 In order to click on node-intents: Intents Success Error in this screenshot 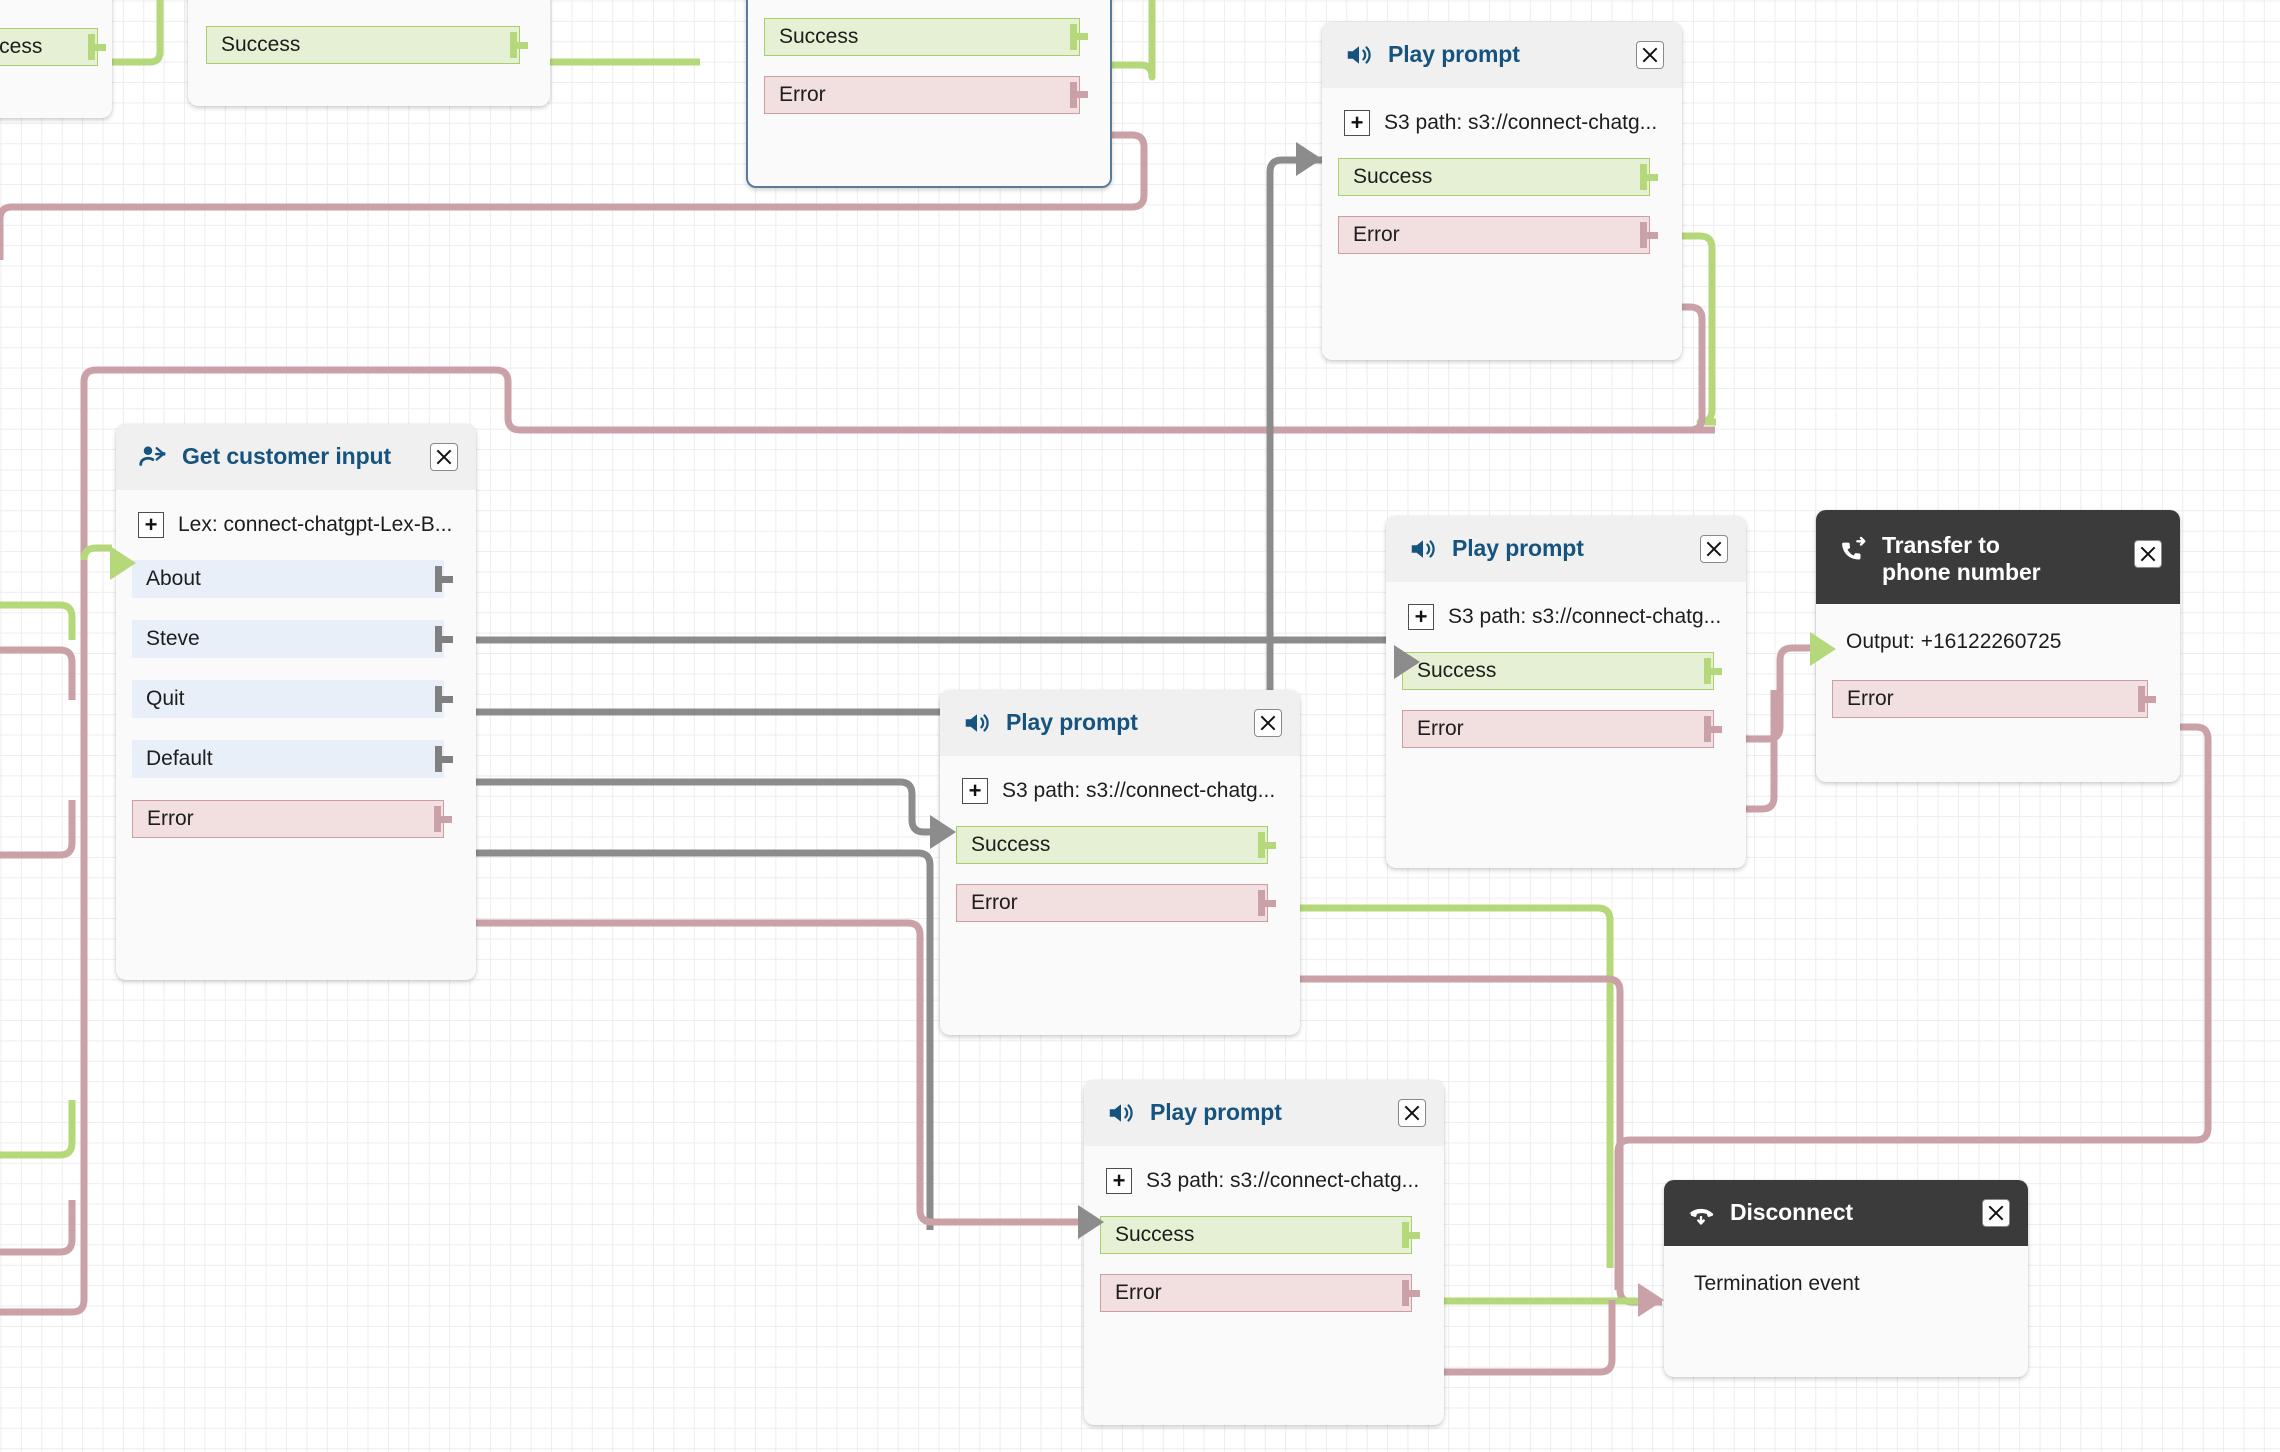, I will do `click(929, 94)`.